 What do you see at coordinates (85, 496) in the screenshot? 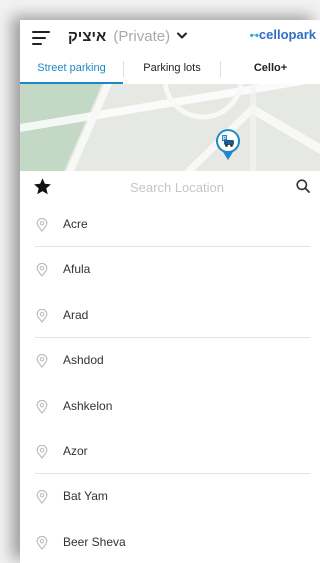
I see `location-label: Bat Yam` at bounding box center [85, 496].